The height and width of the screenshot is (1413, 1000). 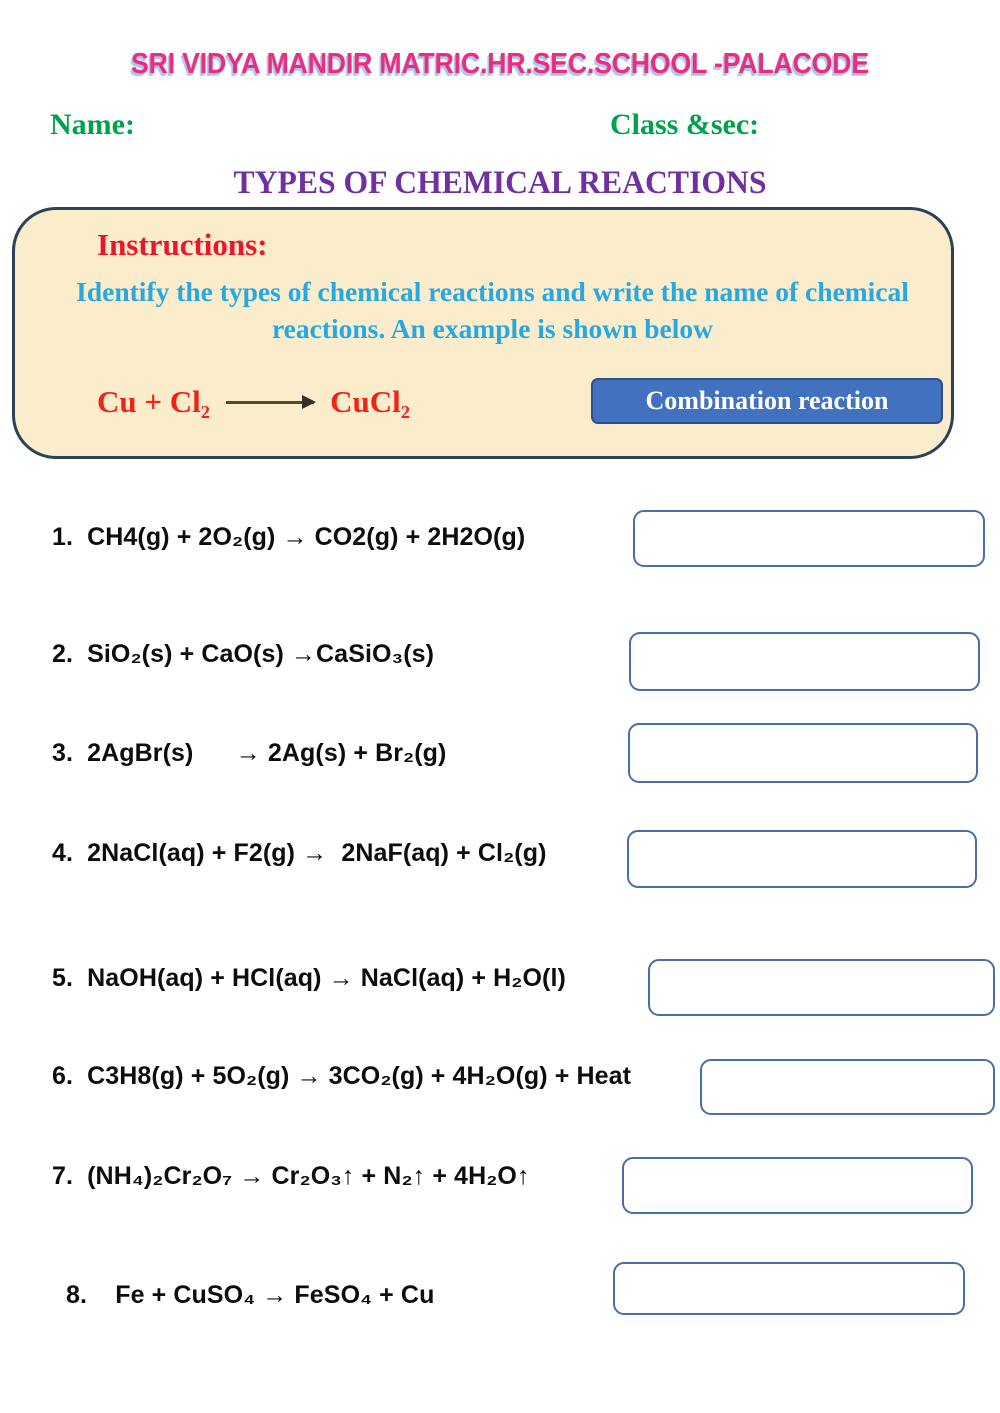 I want to click on arrow-right-icon, so click(x=271, y=401).